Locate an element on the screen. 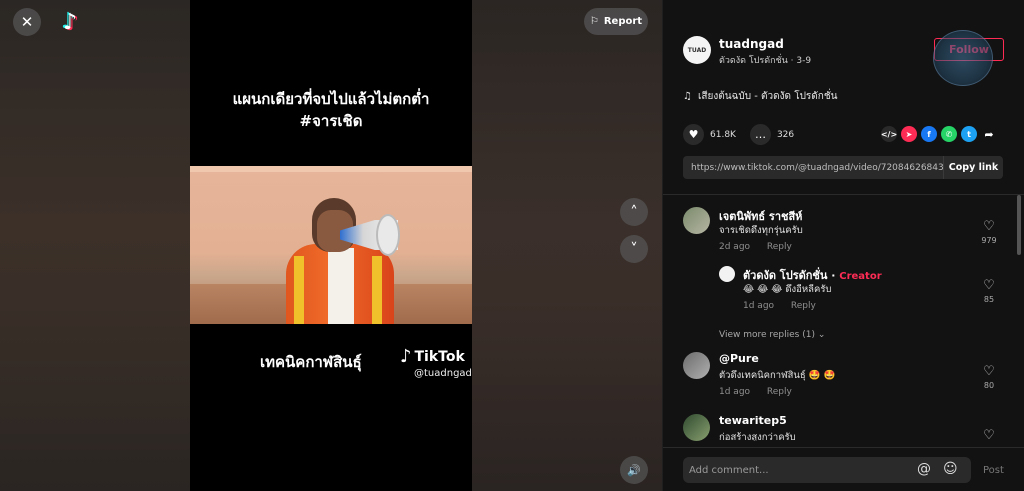  floating-badge-overlay is located at coordinates (963, 58).